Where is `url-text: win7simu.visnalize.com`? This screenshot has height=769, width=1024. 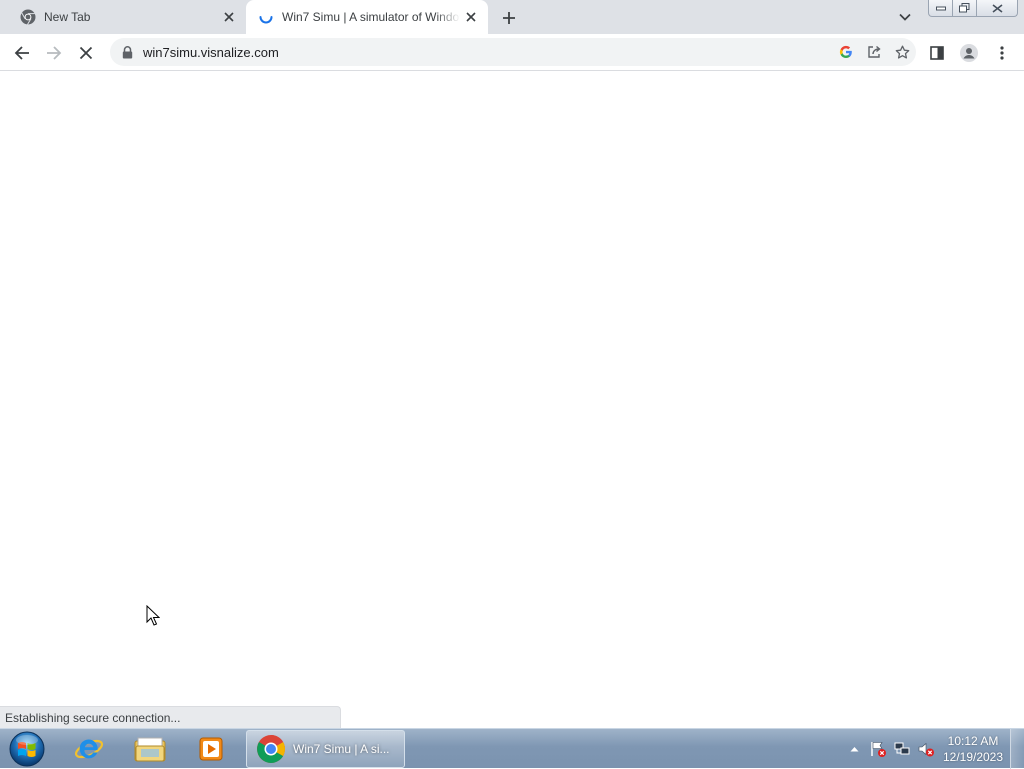 url-text: win7simu.visnalize.com is located at coordinates (487, 52).